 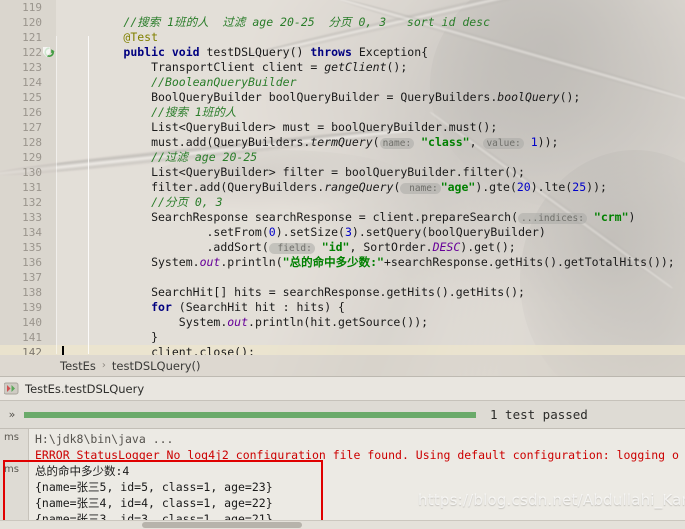 I want to click on code-token: DESC, so click(x=446, y=246).